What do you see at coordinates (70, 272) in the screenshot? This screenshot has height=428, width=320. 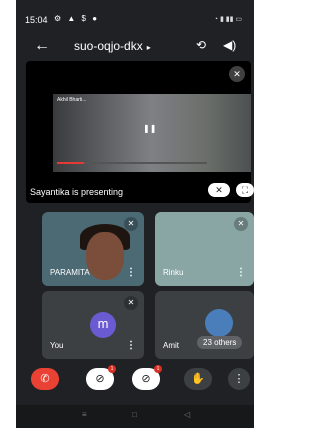 I see `participant-name: PARAMITA` at bounding box center [70, 272].